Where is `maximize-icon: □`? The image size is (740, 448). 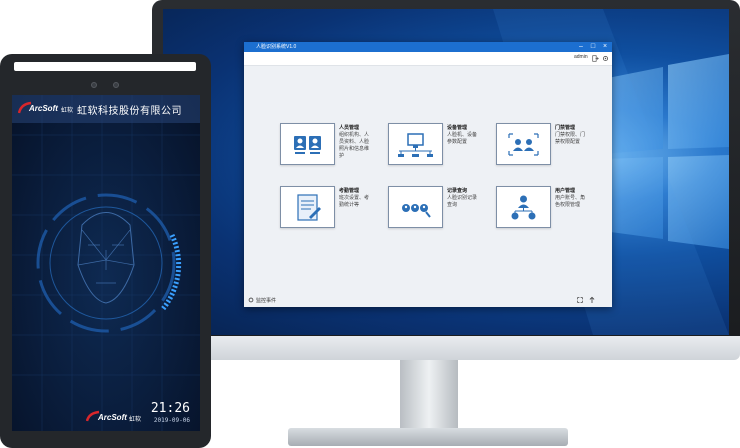
maximize-icon: □ is located at coordinates (593, 47).